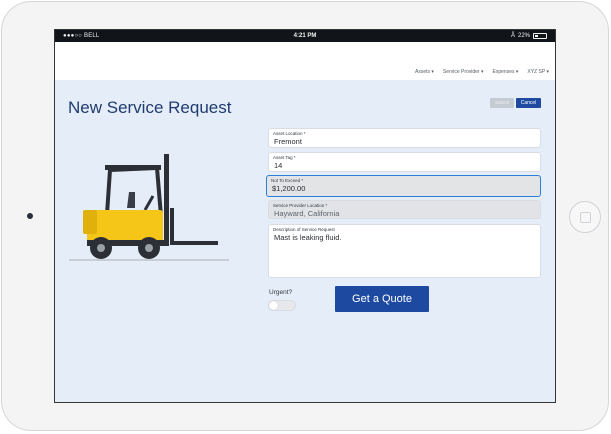 The height and width of the screenshot is (434, 611). What do you see at coordinates (284, 157) in the screenshot?
I see `asset-tag-label: Asset Tag *` at bounding box center [284, 157].